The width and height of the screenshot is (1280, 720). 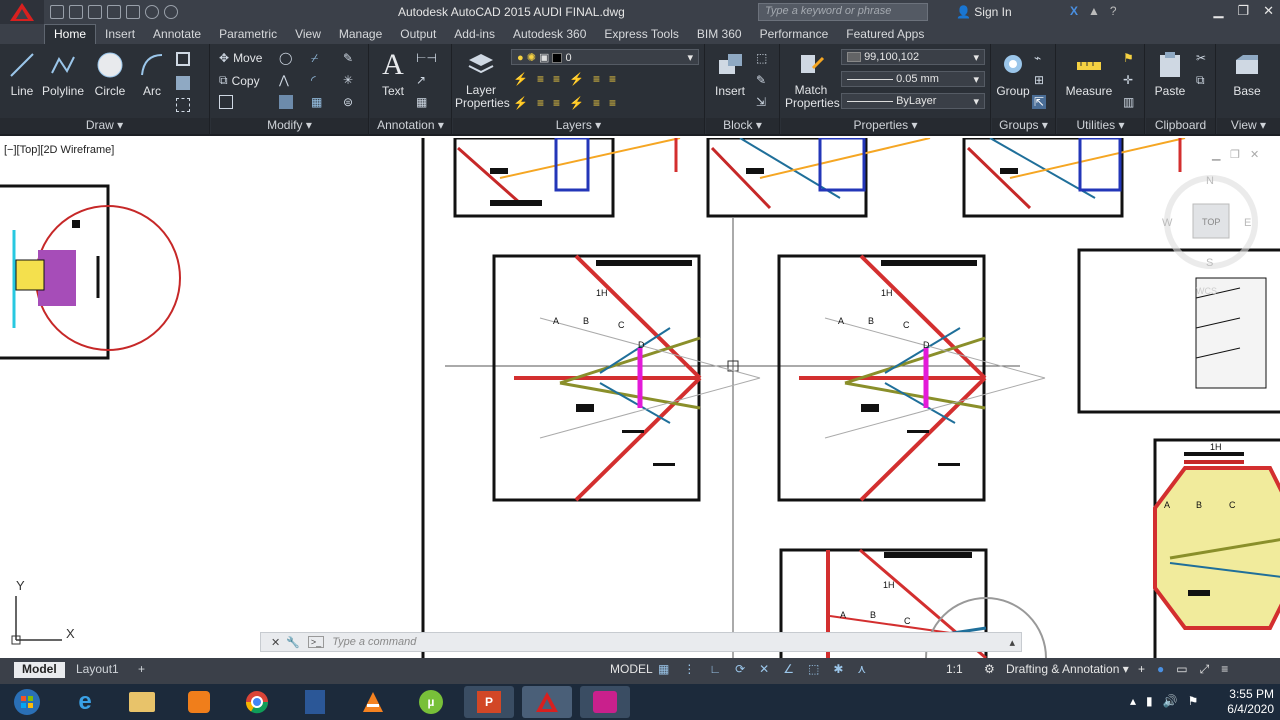 I want to click on tab-autodesk-360: Autodesk 360, so click(x=549, y=34).